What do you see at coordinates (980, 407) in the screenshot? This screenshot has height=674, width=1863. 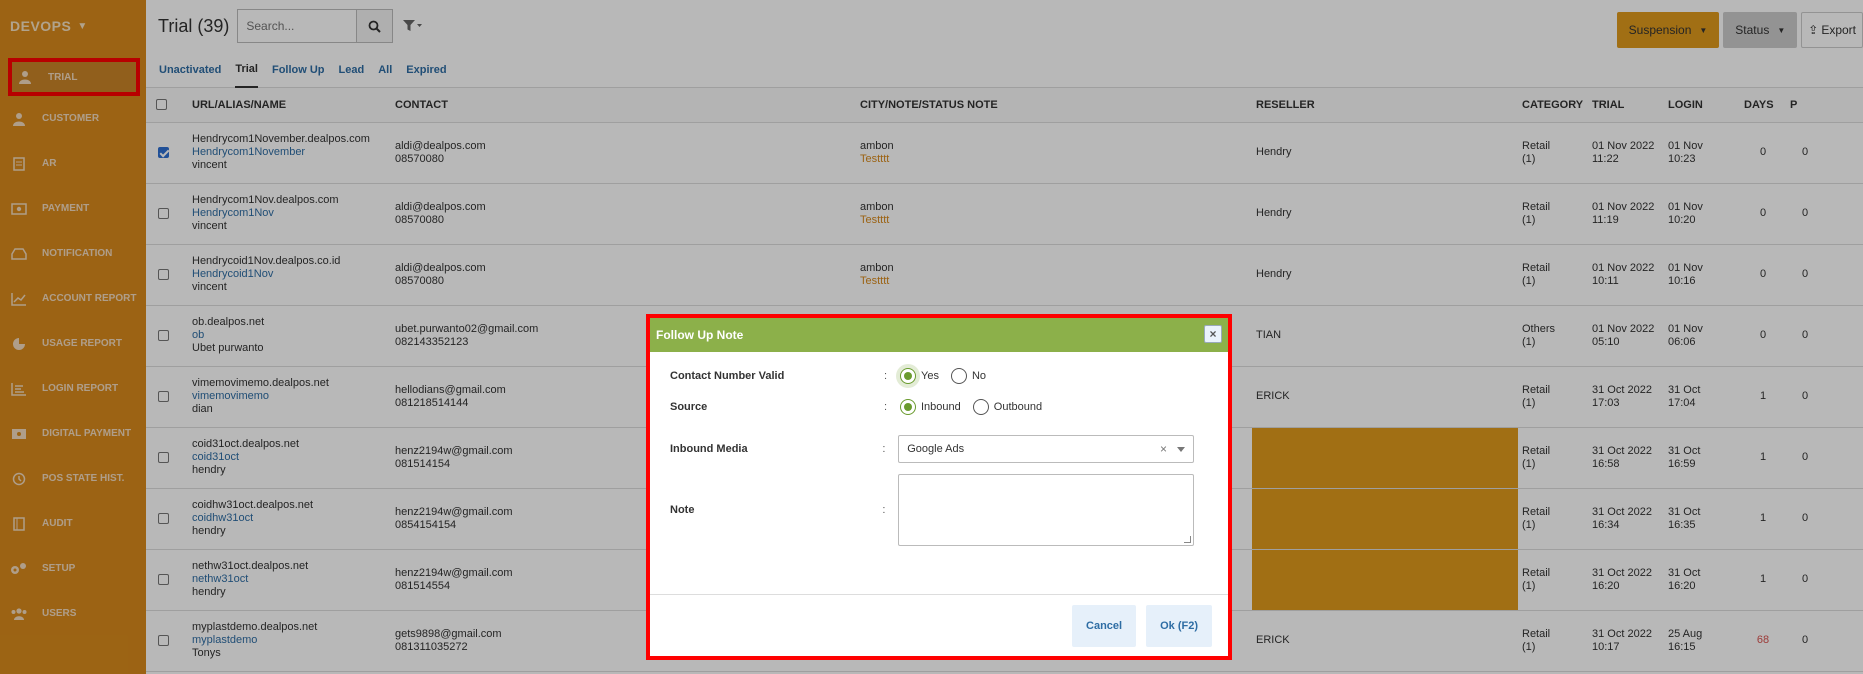 I see `radio-outbound` at bounding box center [980, 407].